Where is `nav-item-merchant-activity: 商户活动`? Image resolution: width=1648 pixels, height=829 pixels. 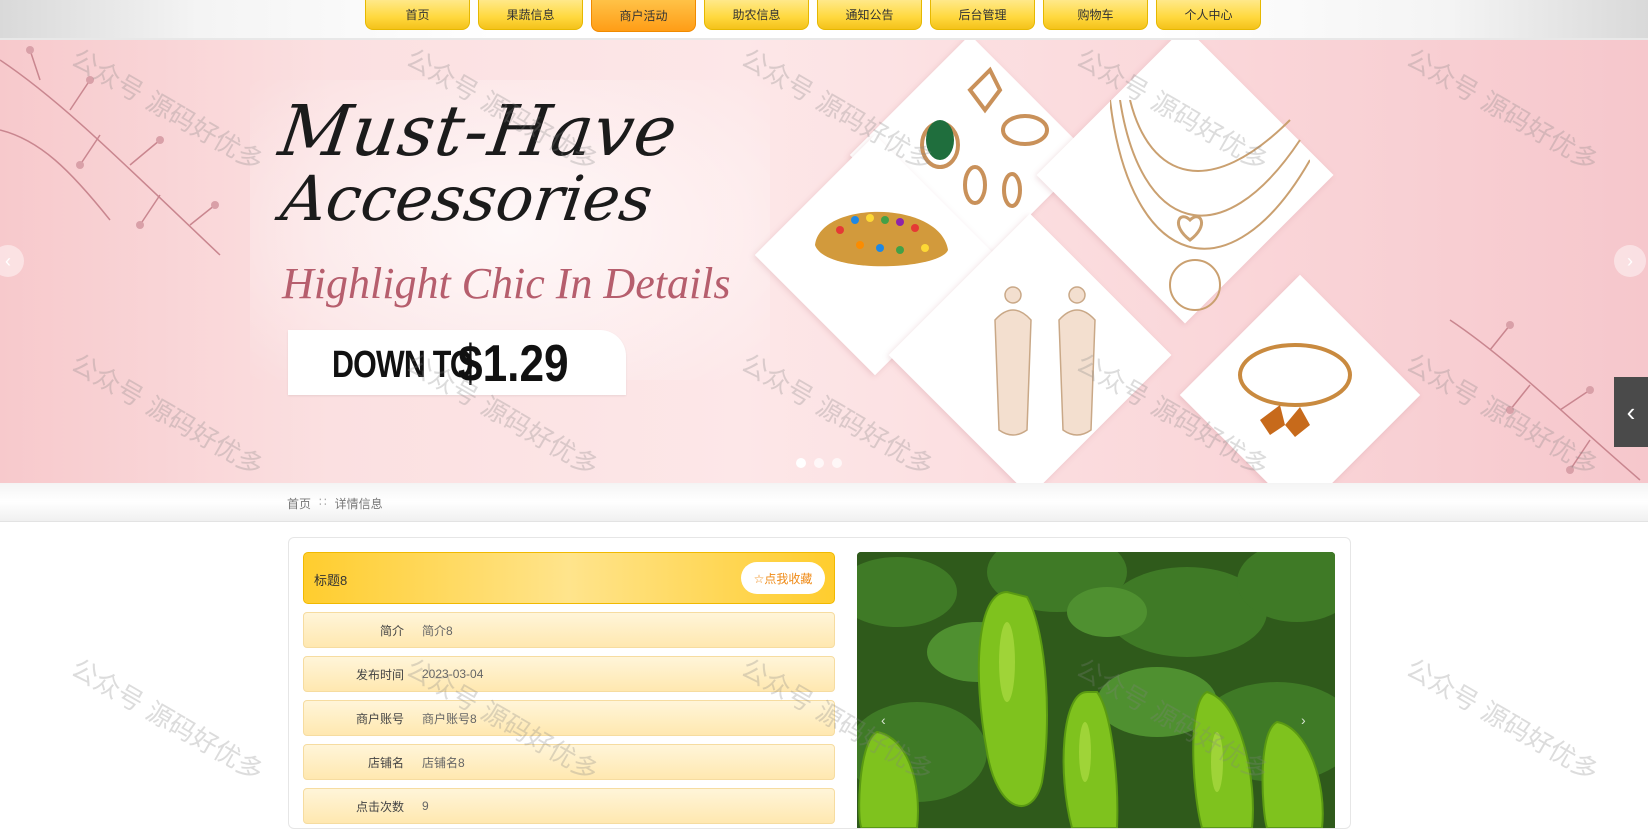 nav-item-merchant-activity: 商户活动 is located at coordinates (643, 16).